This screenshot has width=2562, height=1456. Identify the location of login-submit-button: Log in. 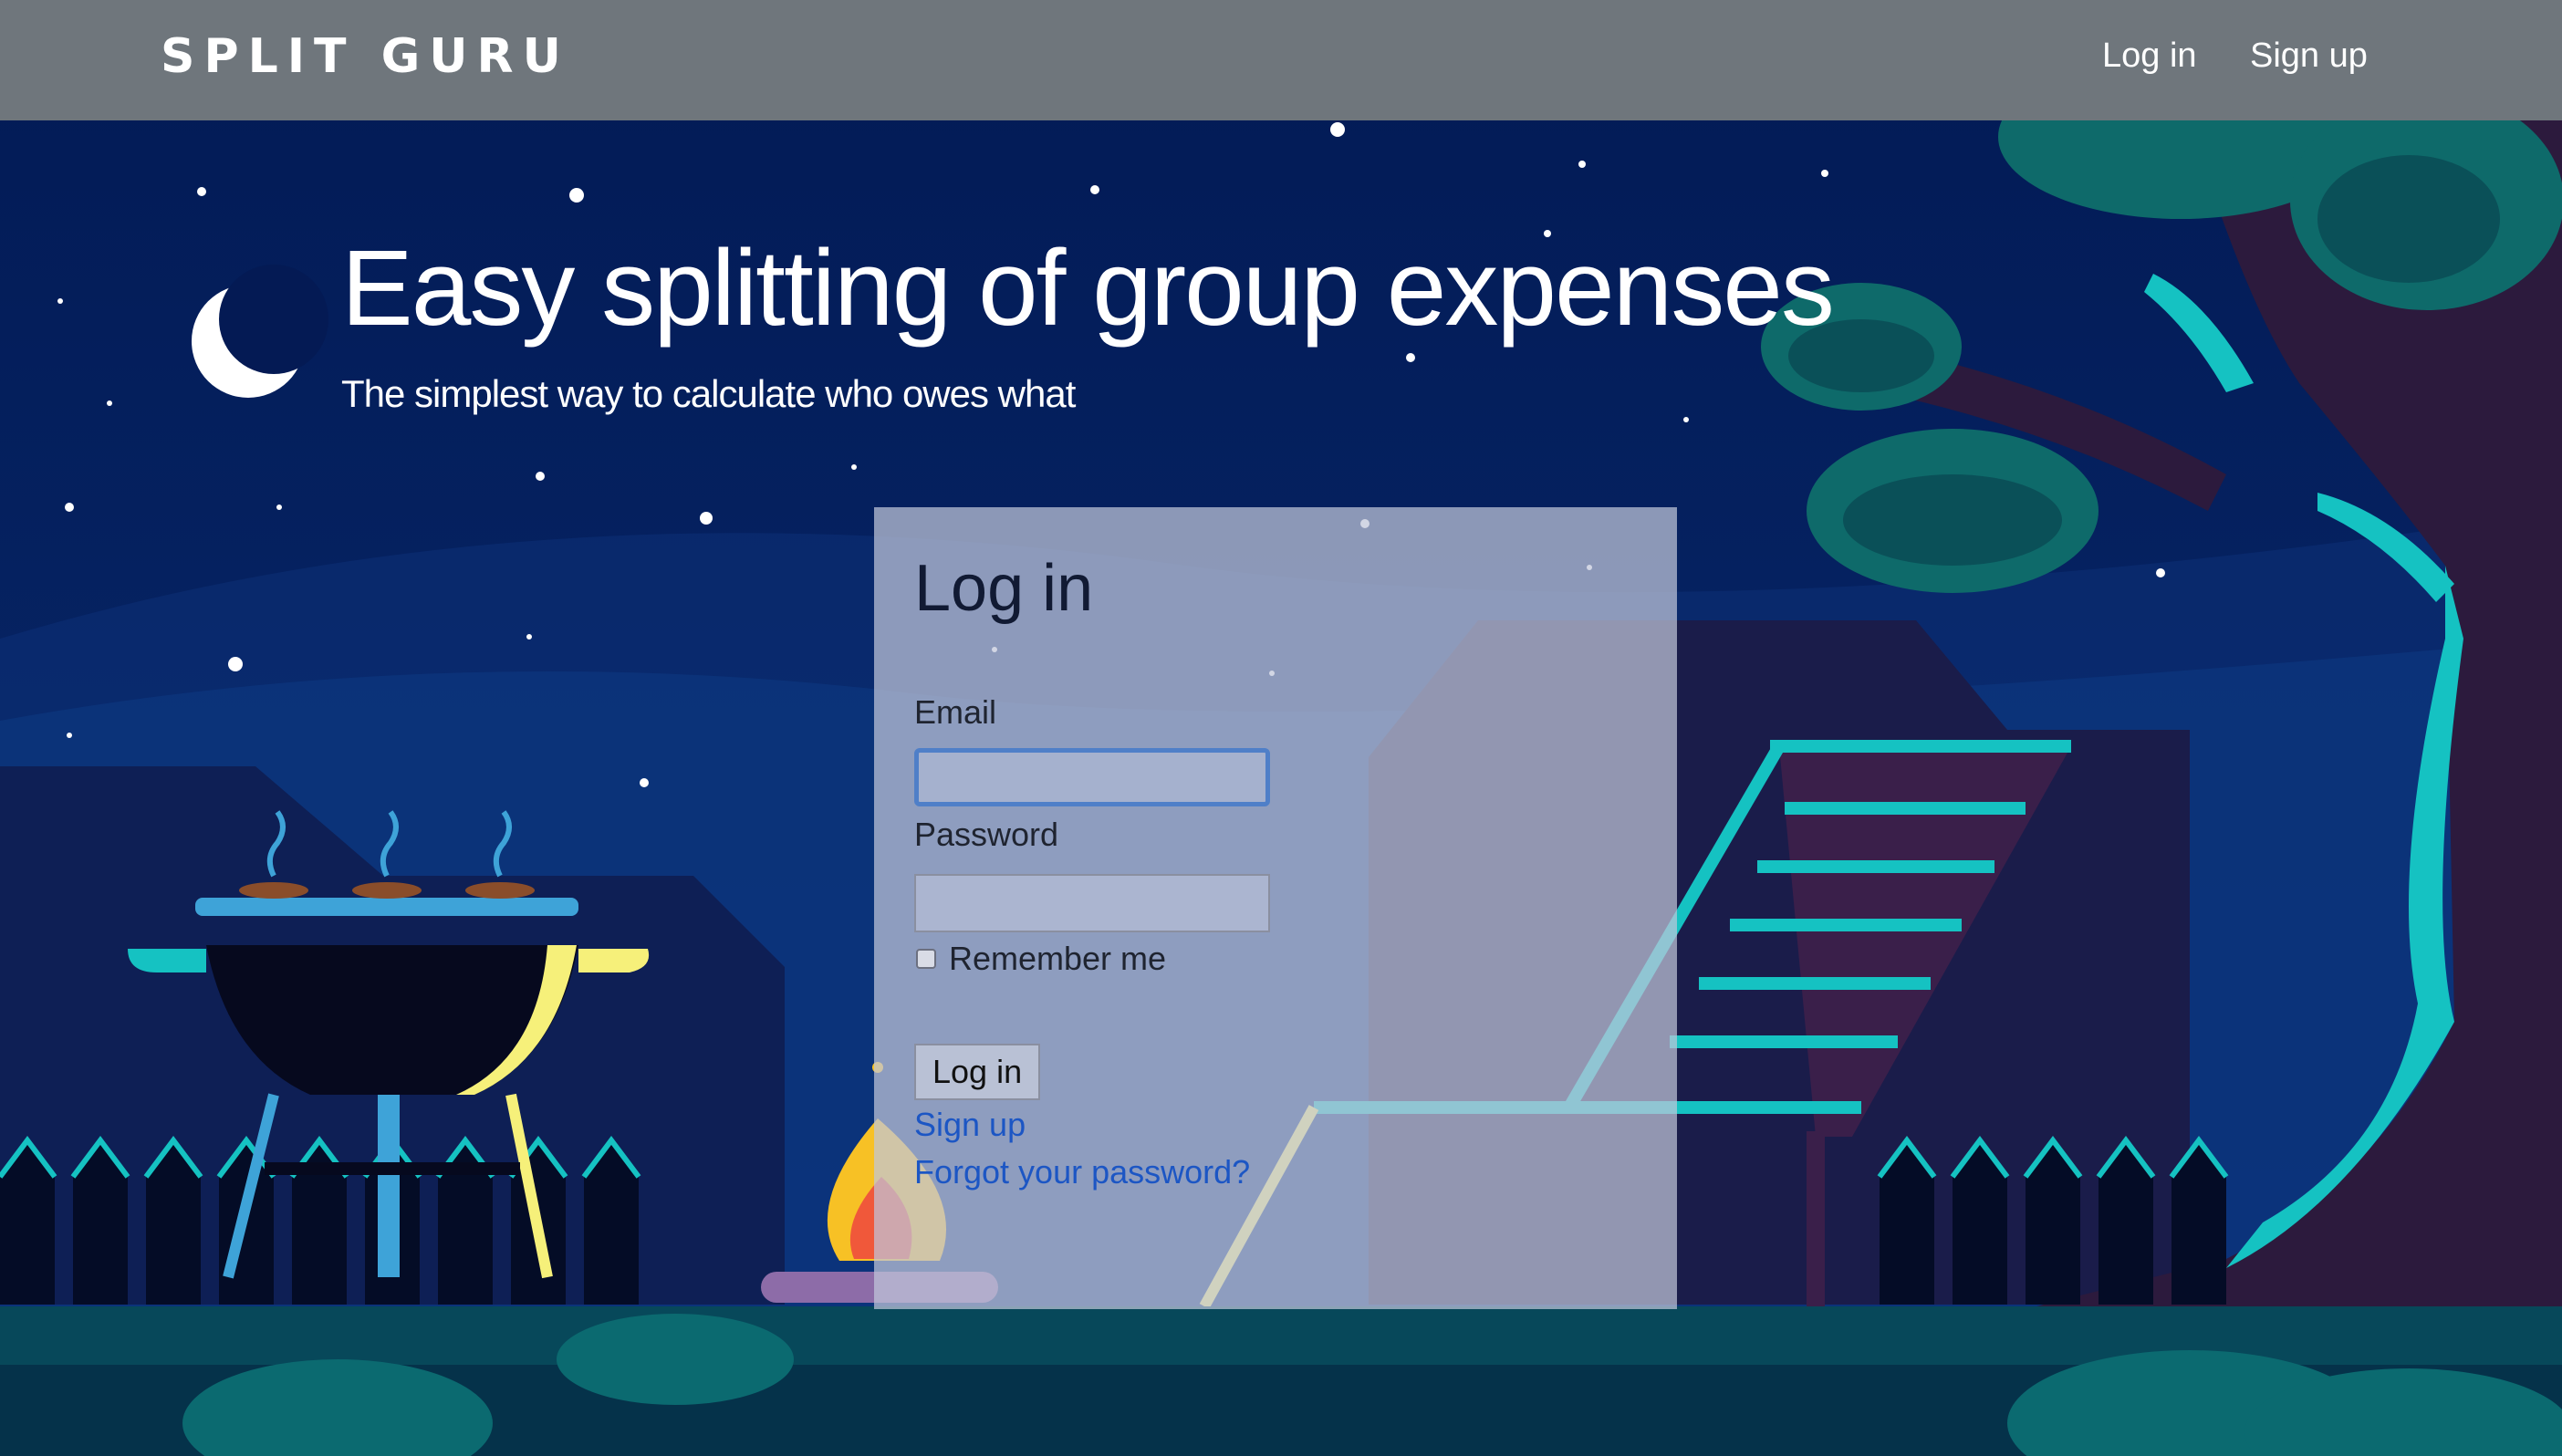
(978, 1072).